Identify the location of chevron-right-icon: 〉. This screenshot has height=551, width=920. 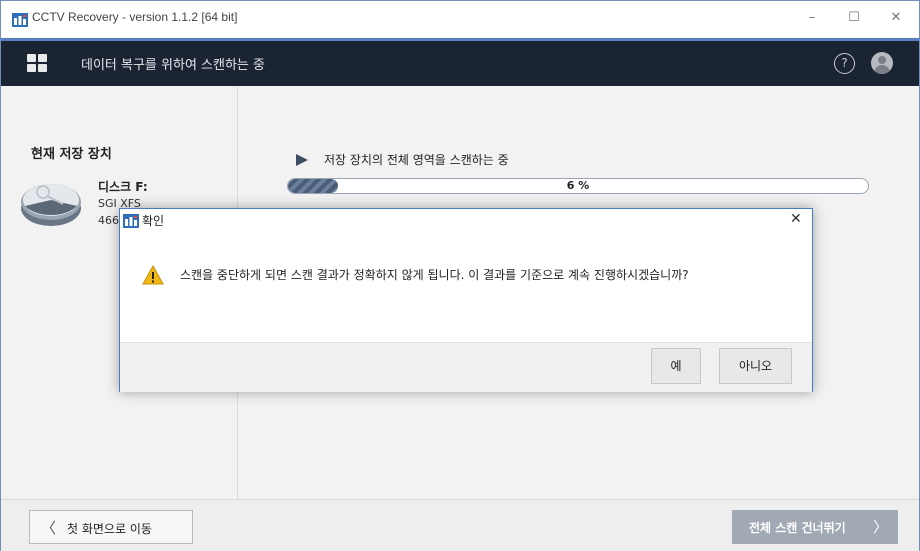
(881, 527).